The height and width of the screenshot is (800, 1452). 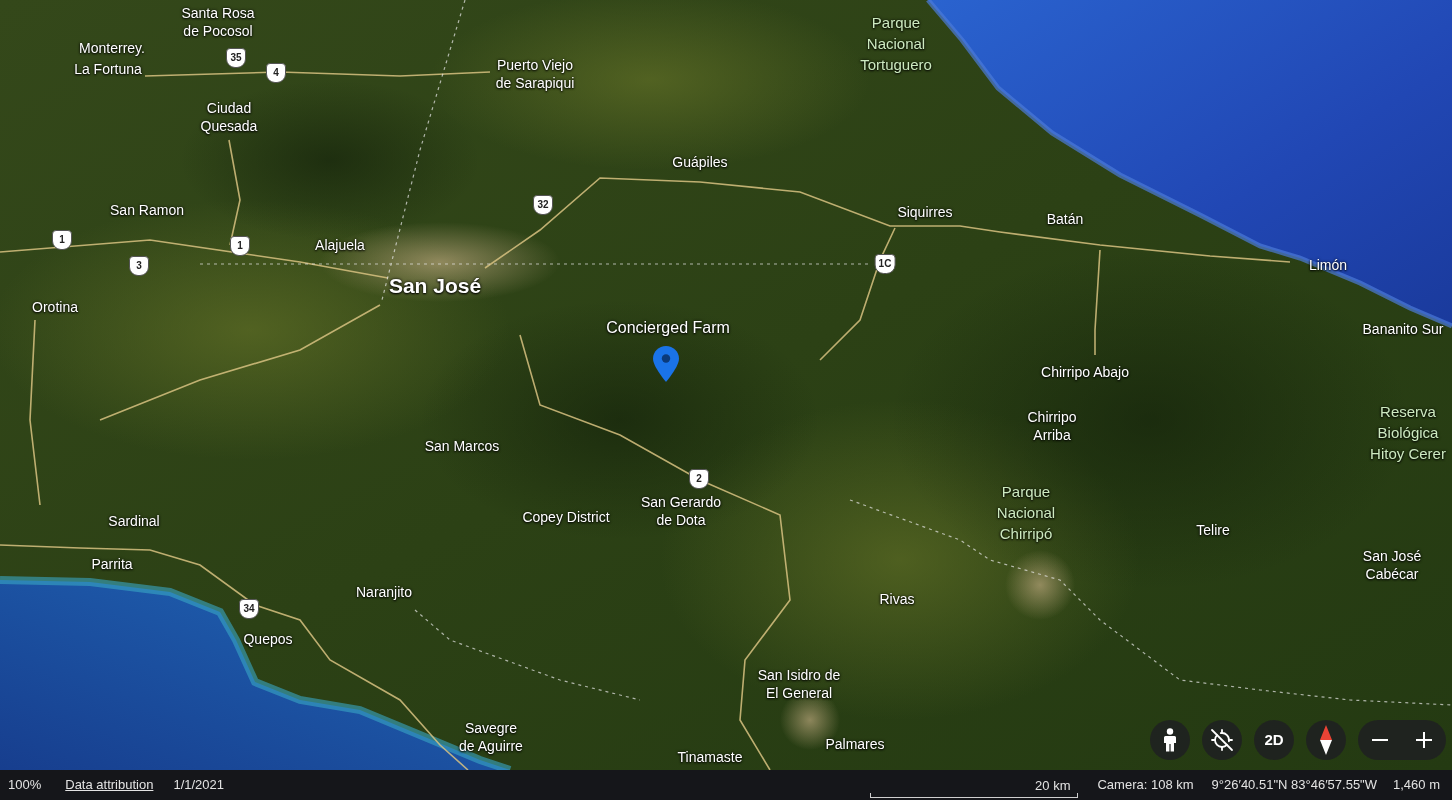 I want to click on place-label: Monterrey., so click(x=112, y=48).